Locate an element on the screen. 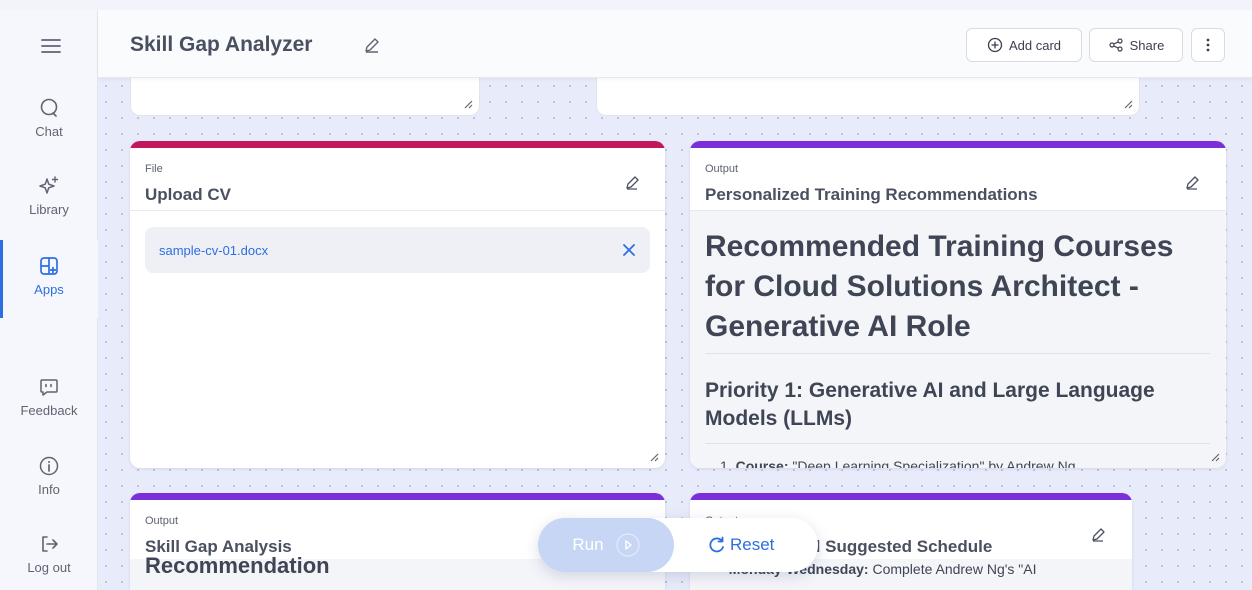 The width and height of the screenshot is (1252, 590). app-header: Skill Gap Analyzer Add card Share is located at coordinates (675, 44).